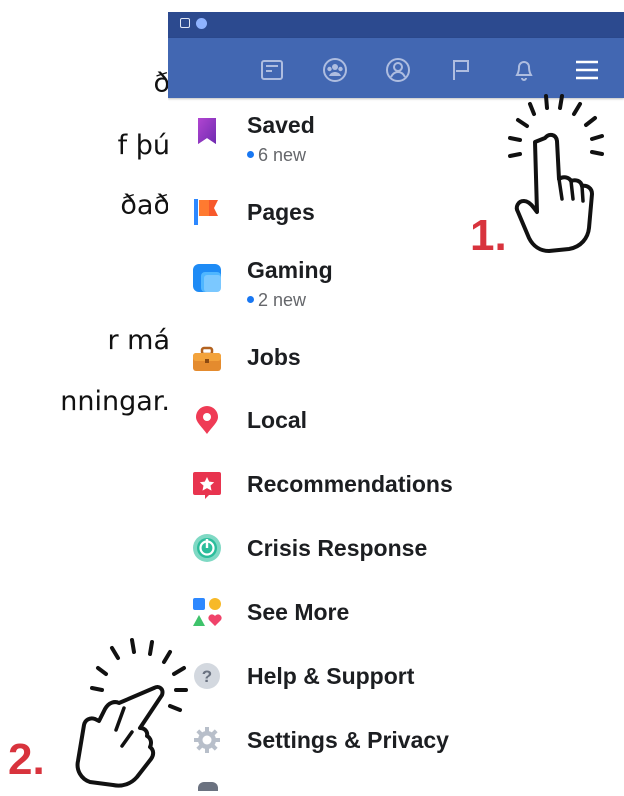 This screenshot has height=796, width=624. Describe the element at coordinates (396, 617) in the screenshot. I see `menu-item-see-more: See More` at that location.